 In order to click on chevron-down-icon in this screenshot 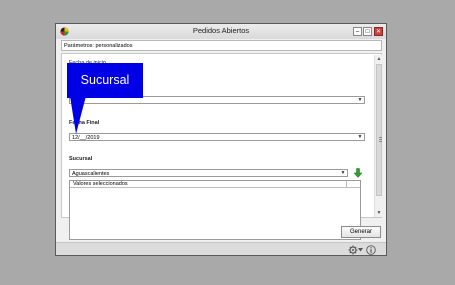, I will do `click(360, 250)`.